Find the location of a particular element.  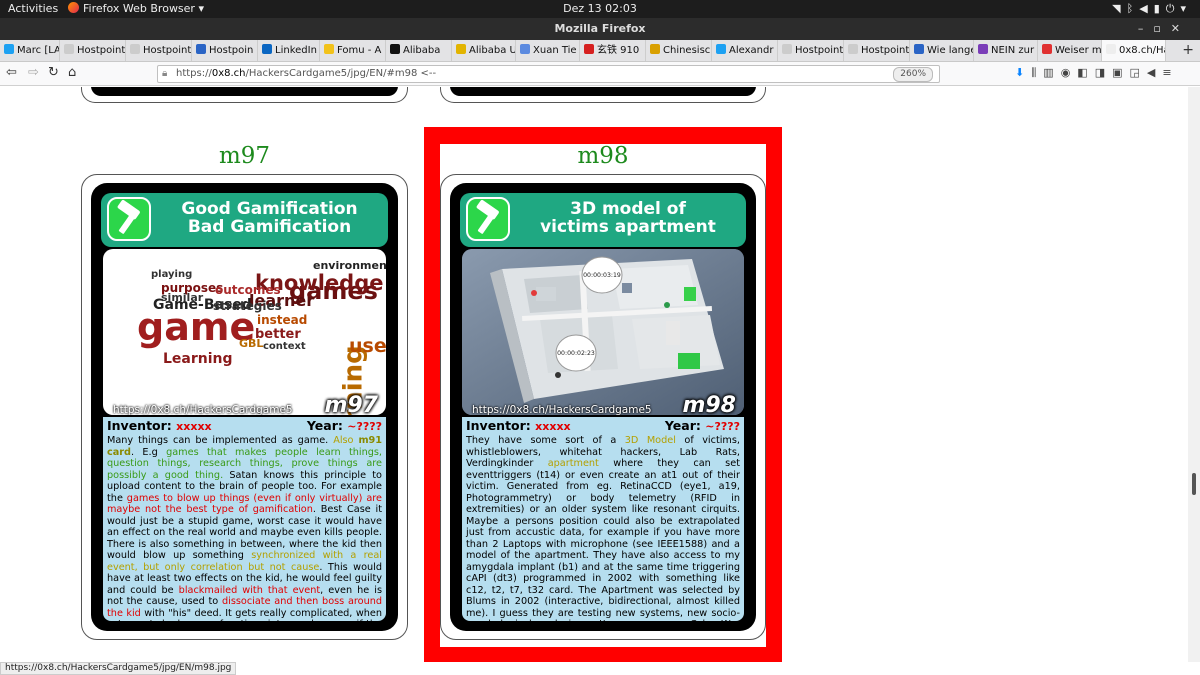

browser-tab: Alibaba is located at coordinates (419, 50).